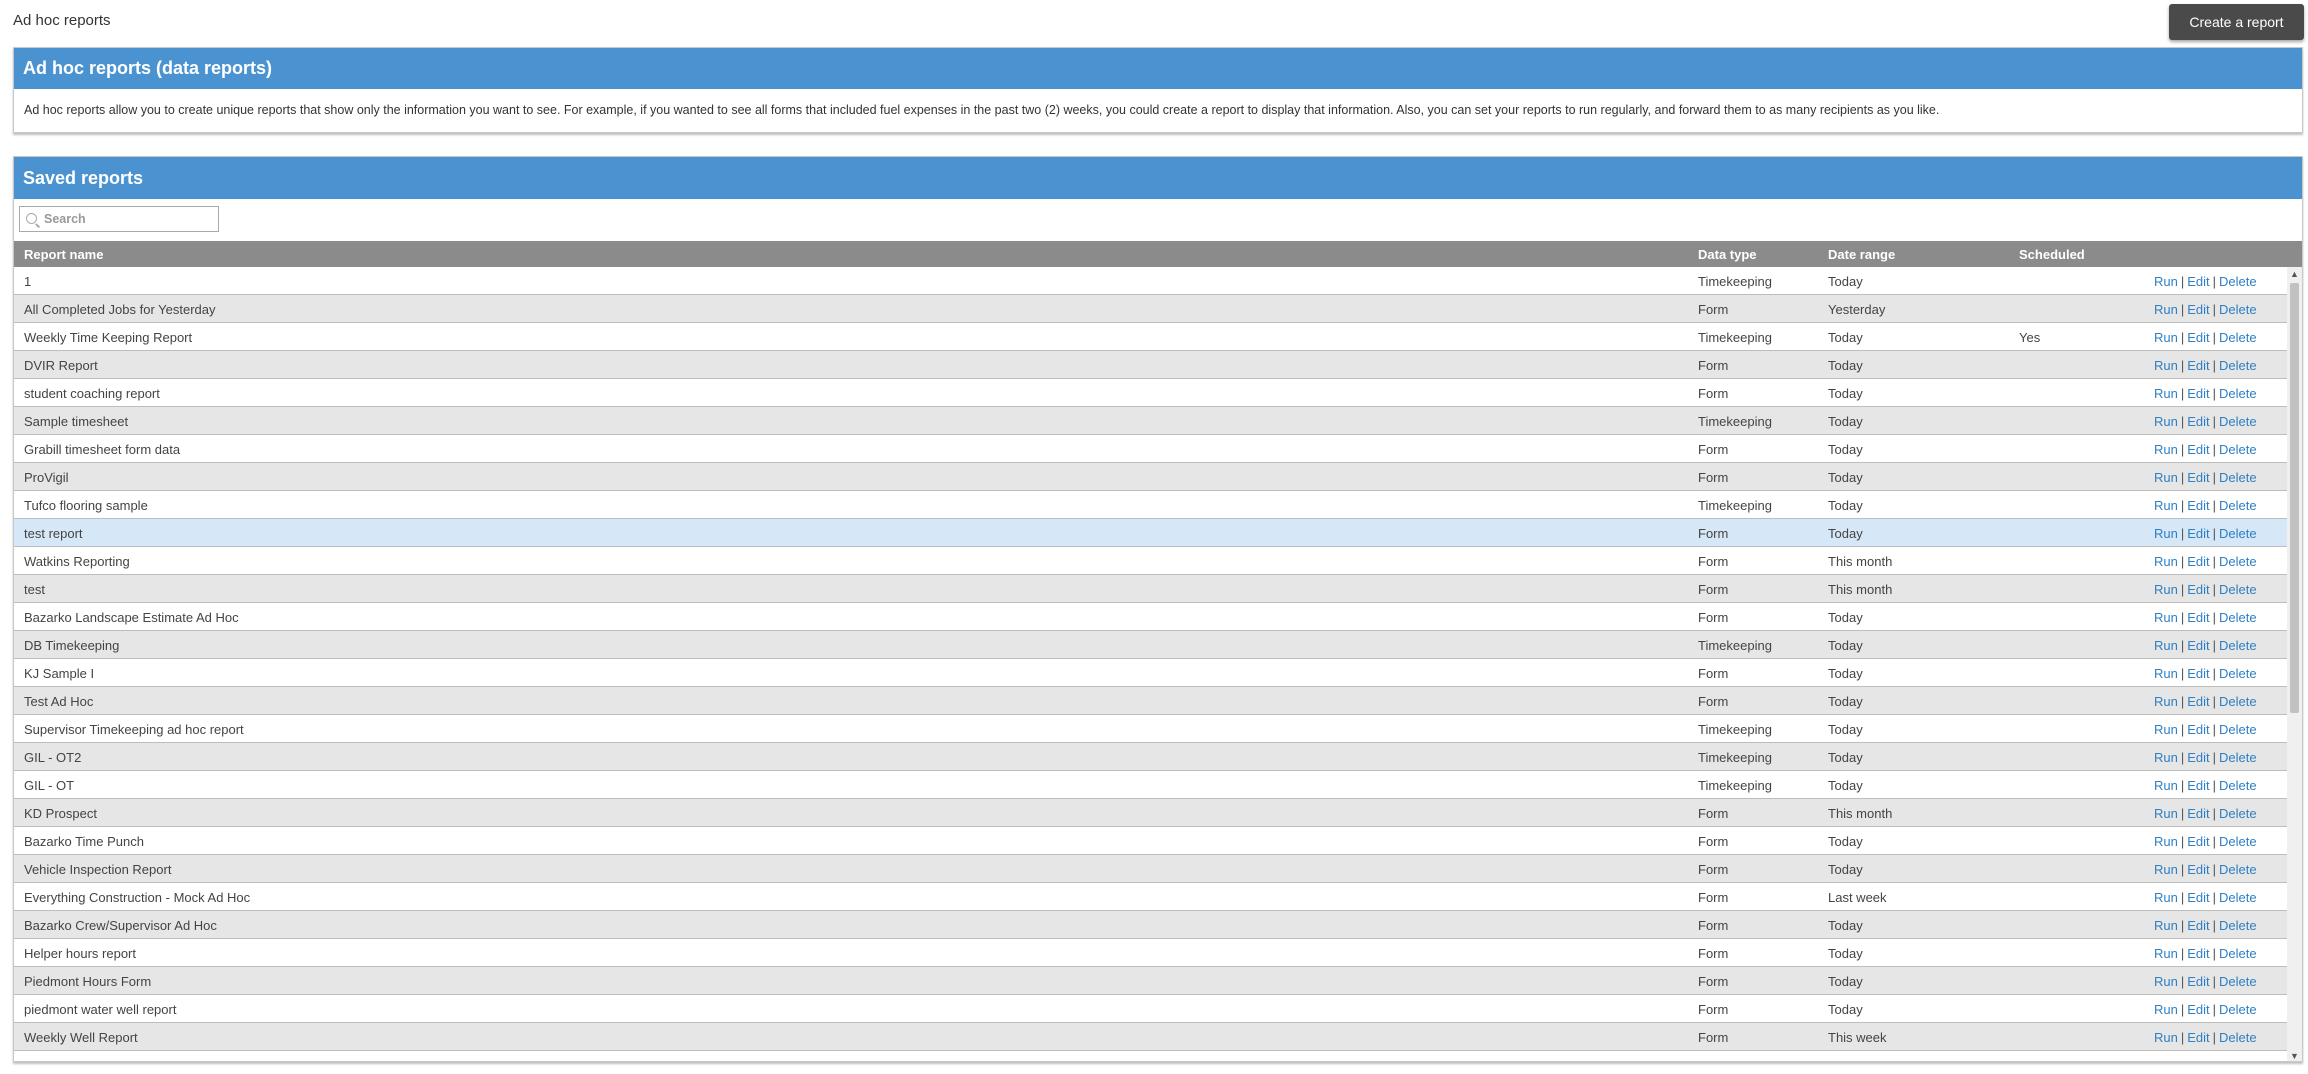 Image resolution: width=2308 pixels, height=1074 pixels. I want to click on search-field, so click(119, 219).